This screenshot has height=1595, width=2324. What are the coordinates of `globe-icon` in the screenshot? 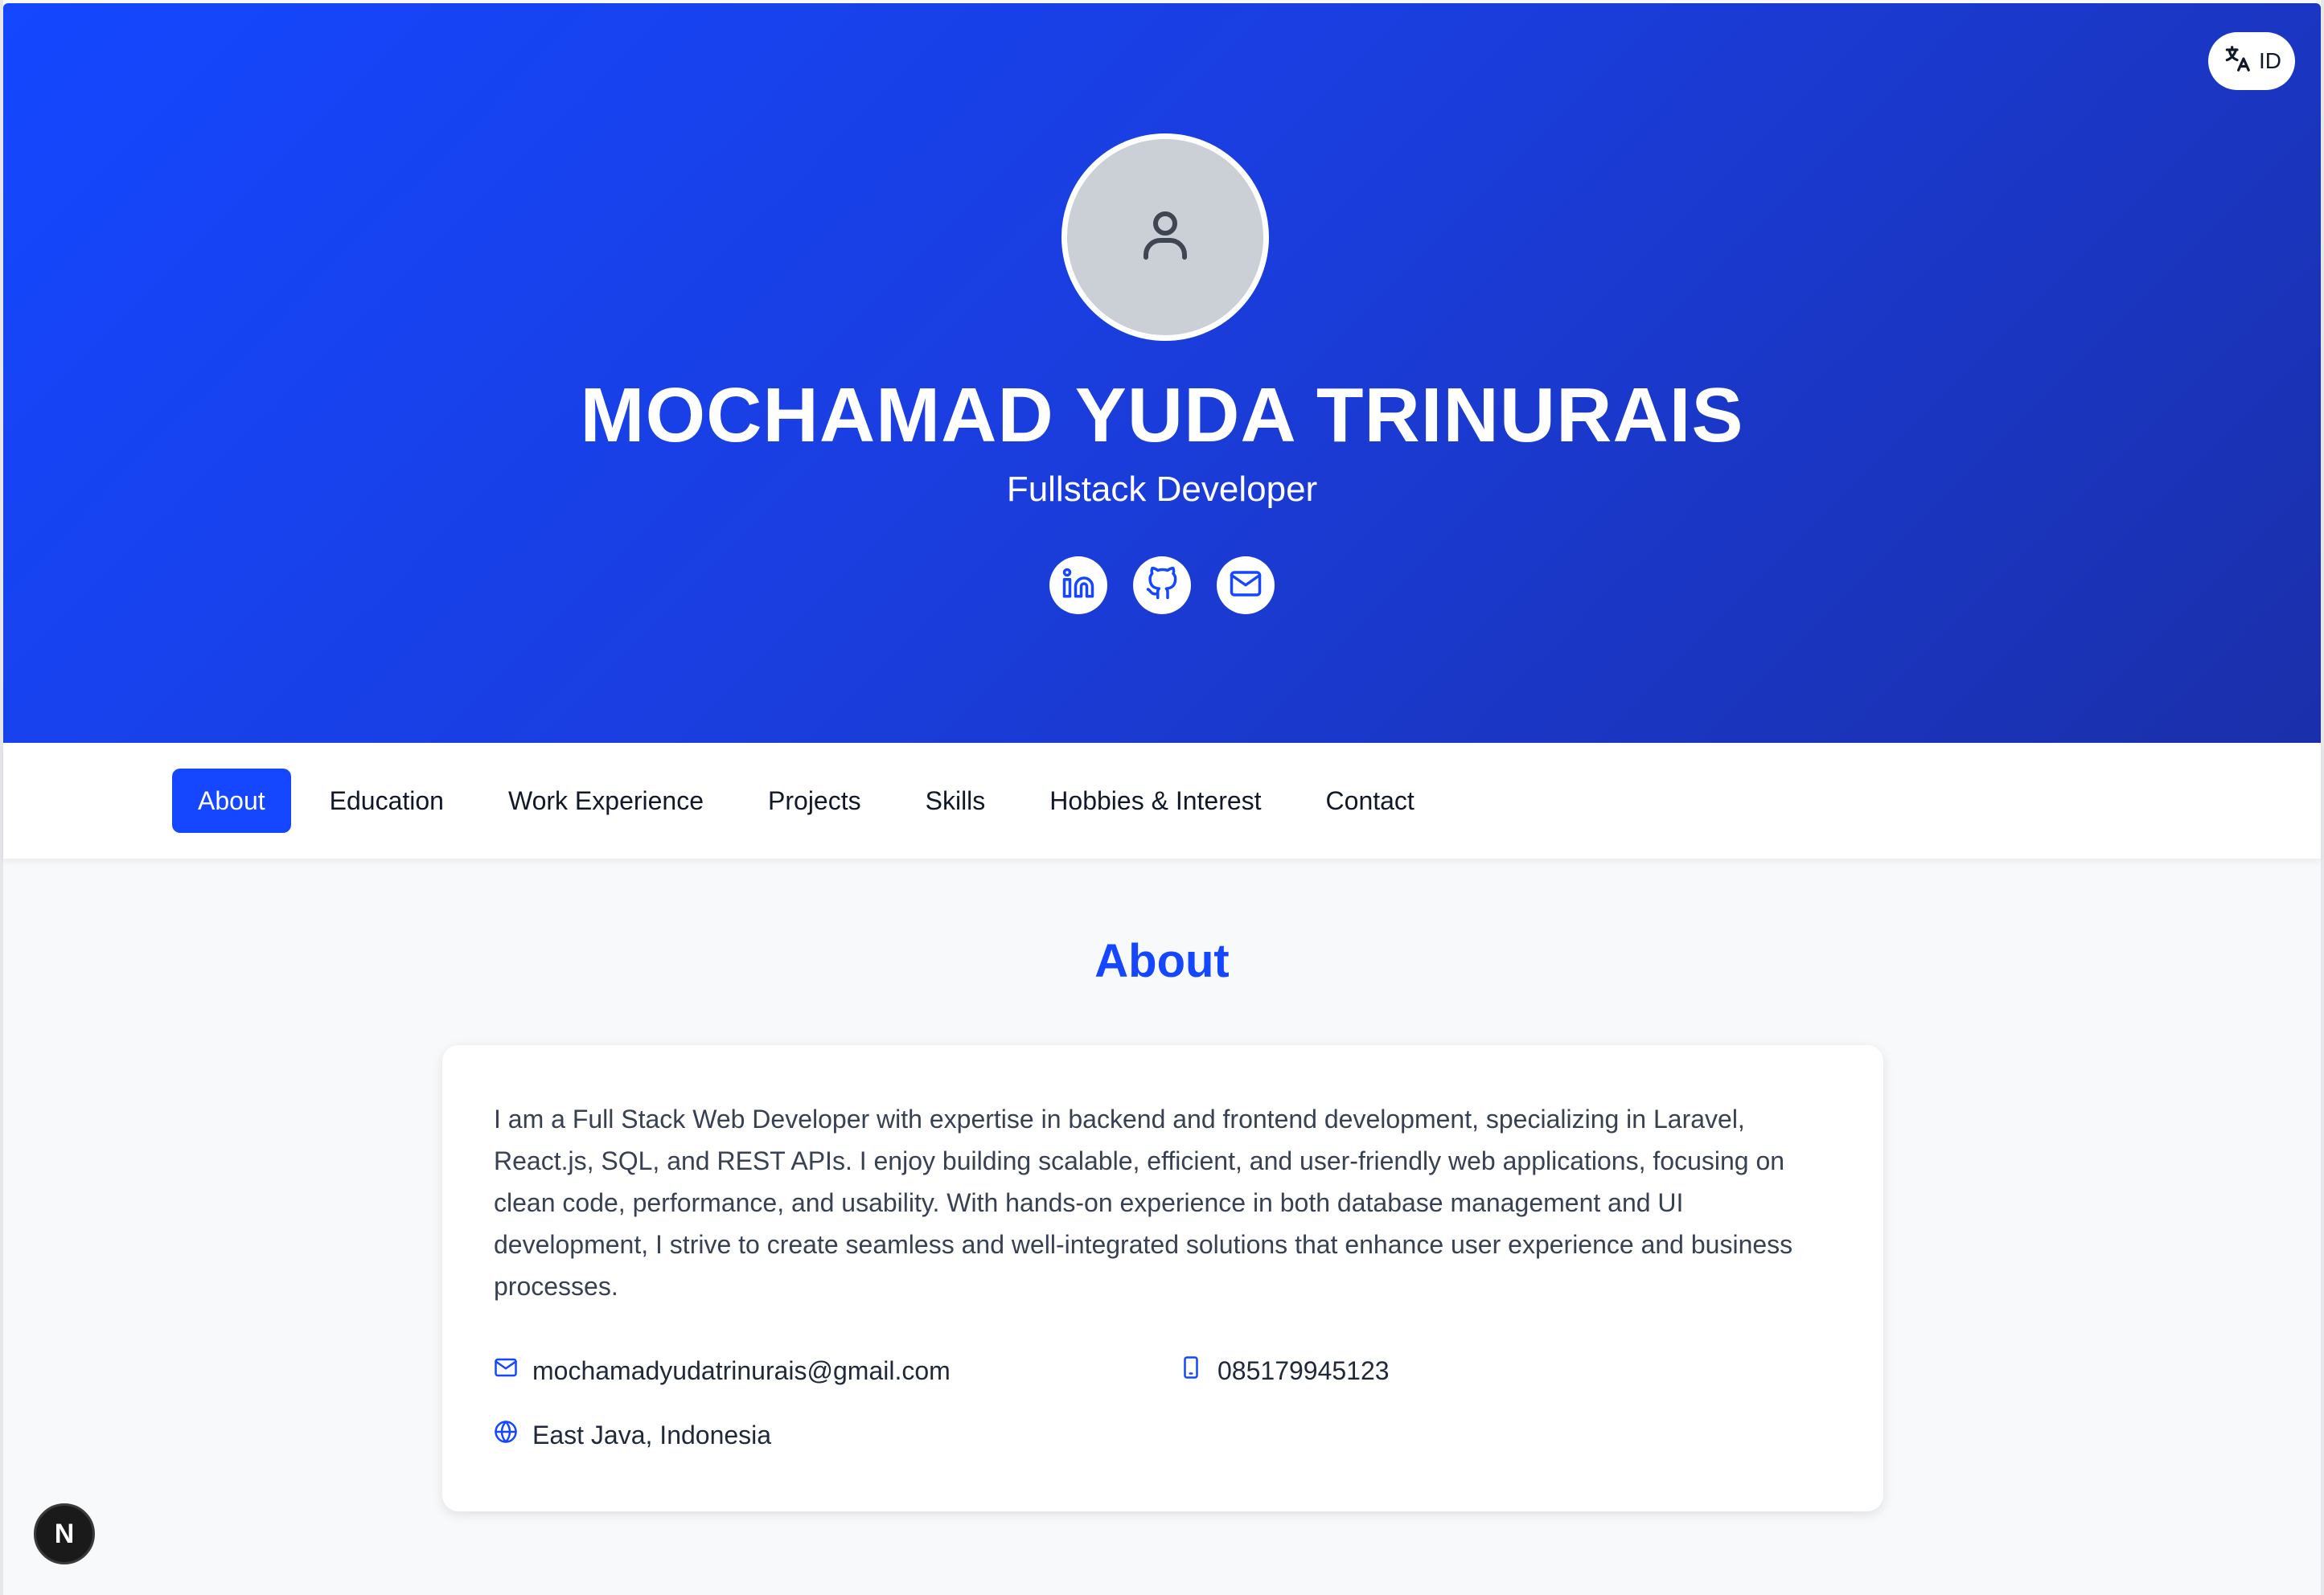 It's located at (506, 1435).